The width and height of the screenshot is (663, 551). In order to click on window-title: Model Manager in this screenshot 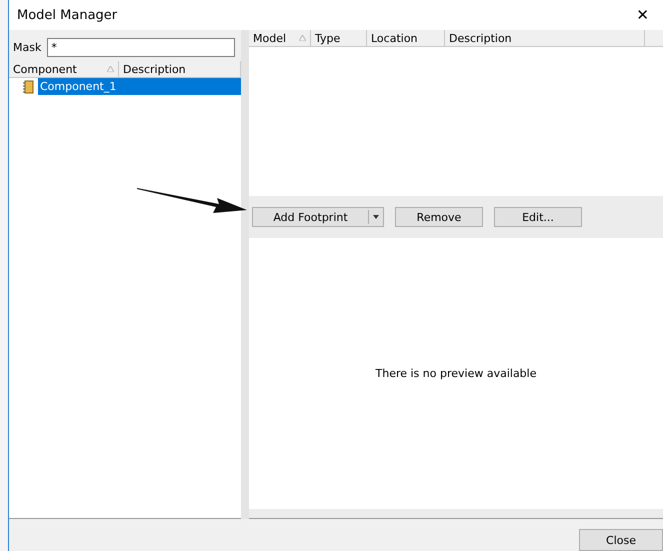, I will do `click(67, 15)`.